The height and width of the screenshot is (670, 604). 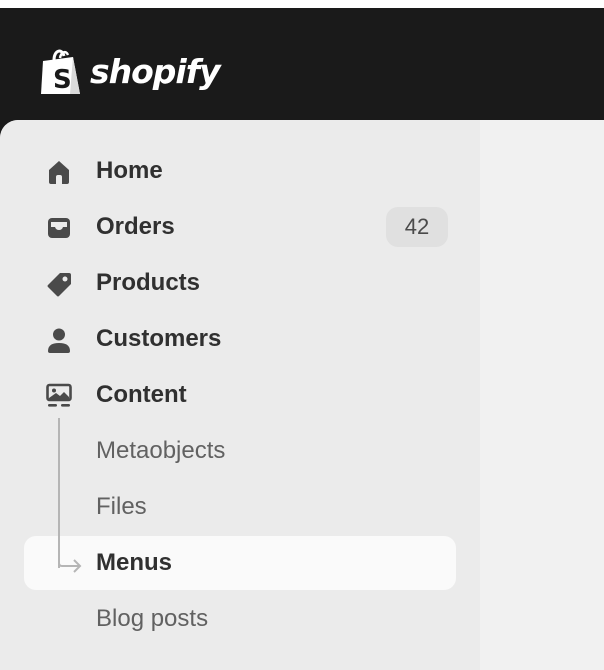 What do you see at coordinates (129, 170) in the screenshot?
I see `sidebar-item-label: Home` at bounding box center [129, 170].